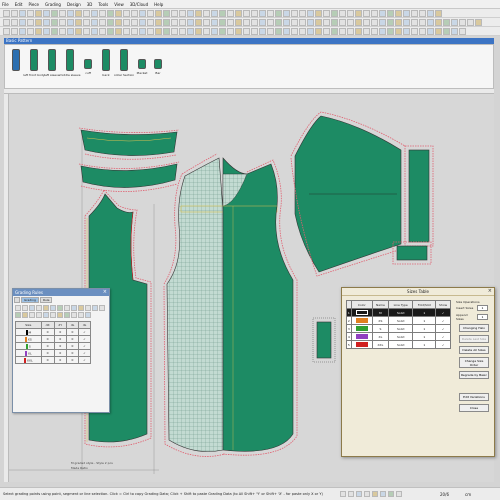 This screenshot has width=500, height=500. I want to click on name-cell: XL, so click(380, 336).